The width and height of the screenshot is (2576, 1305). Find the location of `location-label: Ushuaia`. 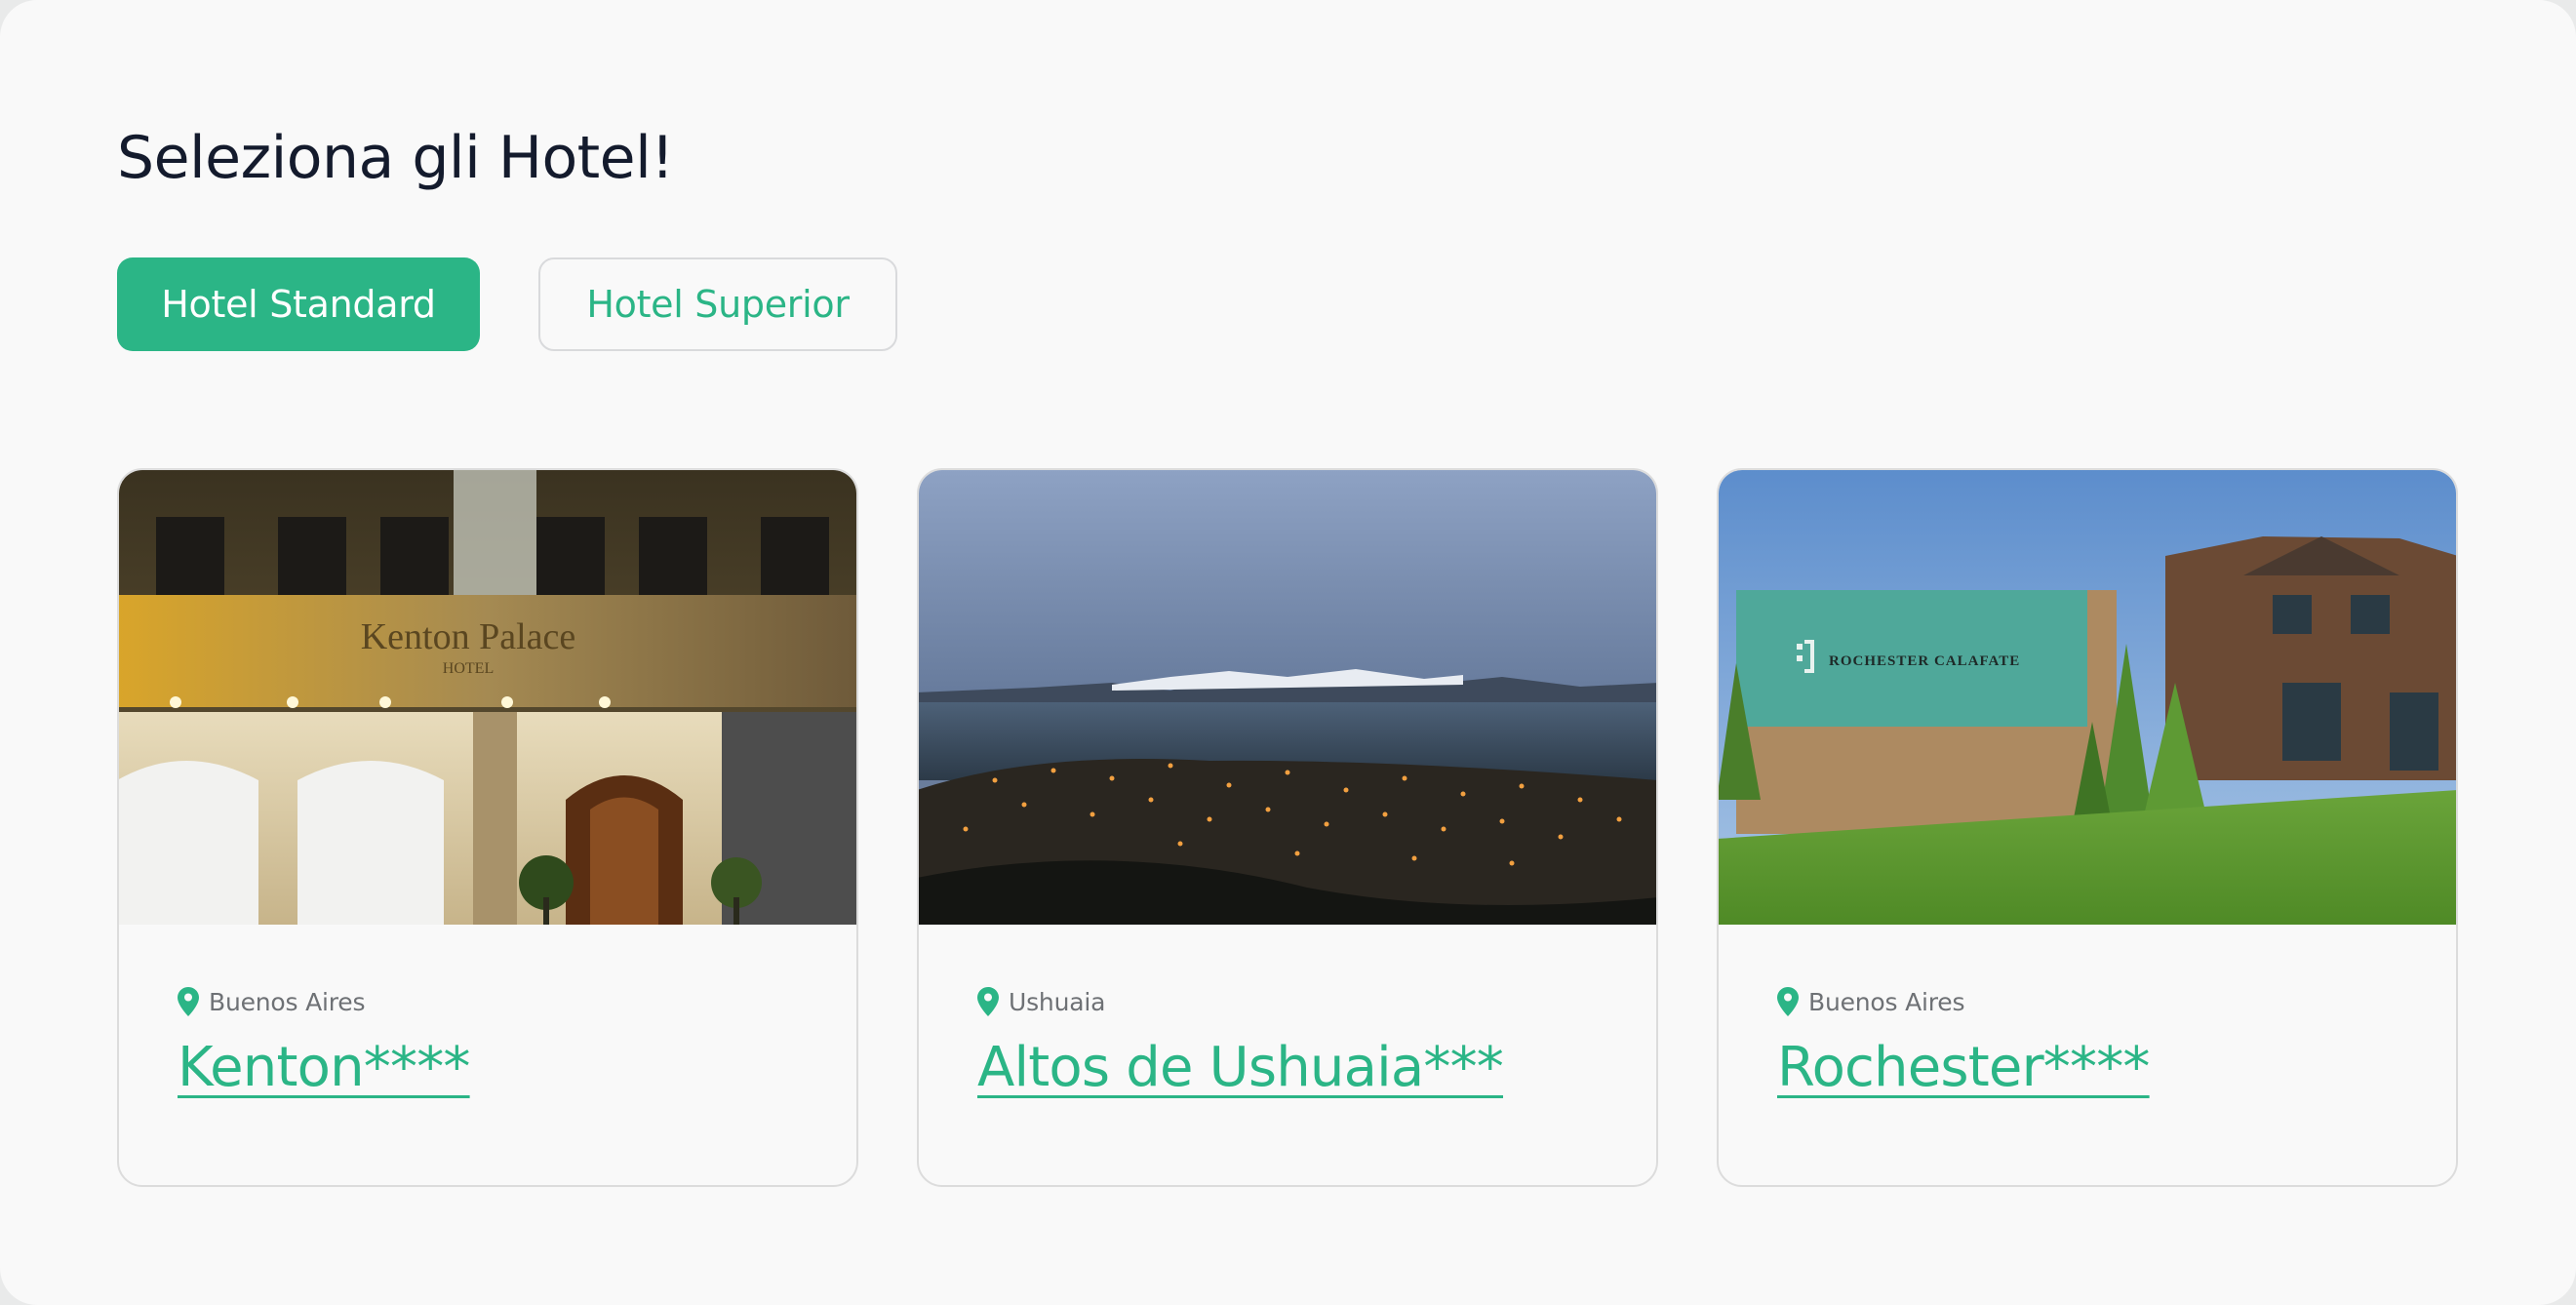

location-label: Ushuaia is located at coordinates (1057, 1001).